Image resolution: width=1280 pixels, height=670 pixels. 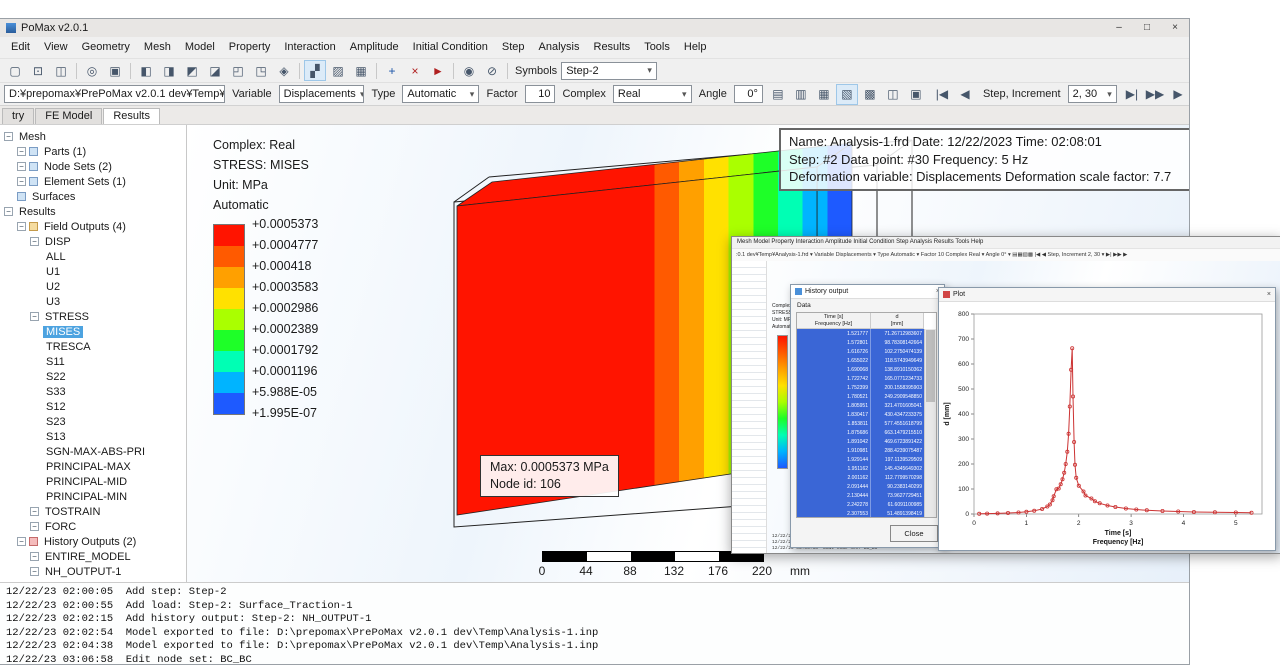 What do you see at coordinates (93, 211) in the screenshot?
I see `tree-item-results: Results` at bounding box center [93, 211].